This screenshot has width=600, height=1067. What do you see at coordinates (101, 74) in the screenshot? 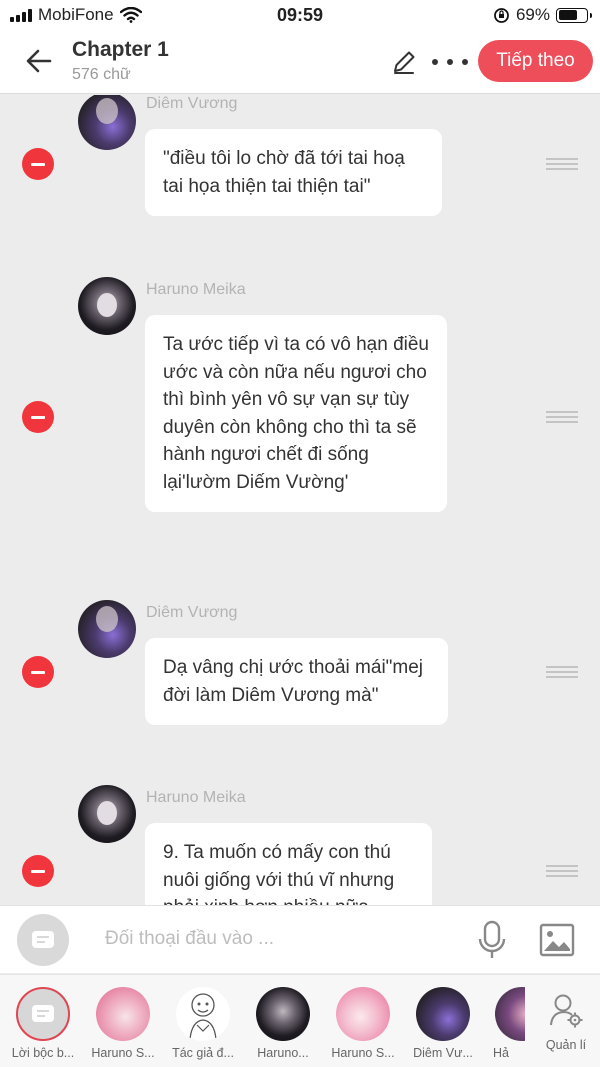
I see `word-count: 576 chữ` at bounding box center [101, 74].